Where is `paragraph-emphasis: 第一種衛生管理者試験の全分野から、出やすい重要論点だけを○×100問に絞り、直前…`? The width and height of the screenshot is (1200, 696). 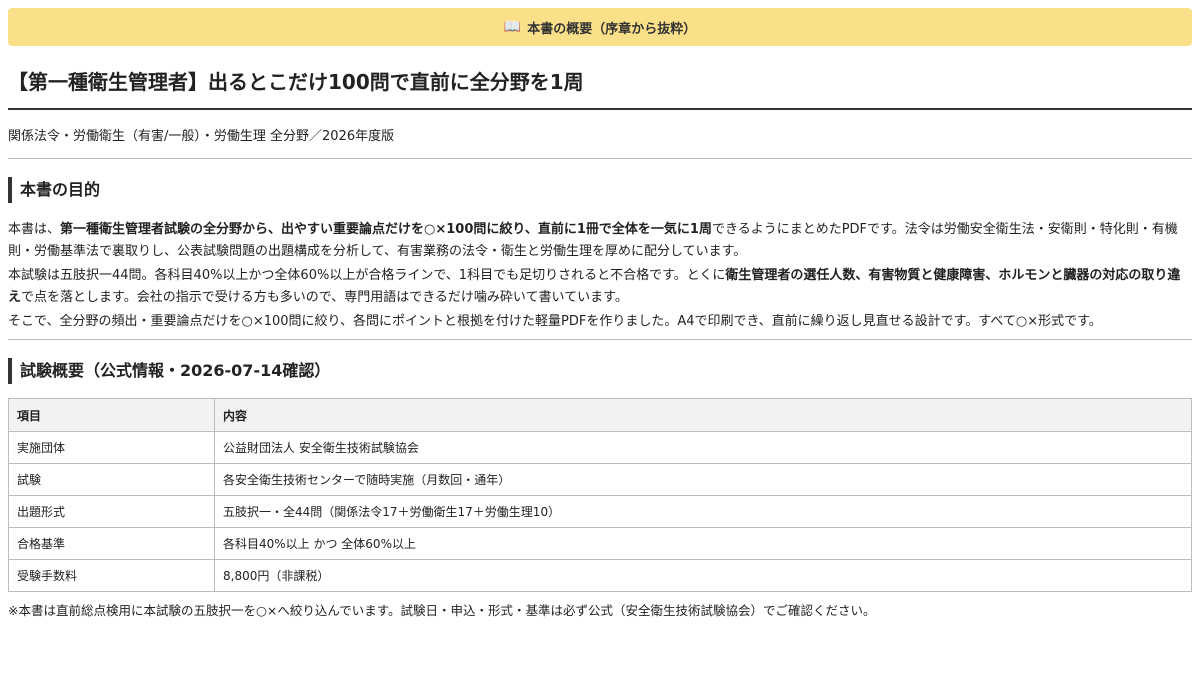 paragraph-emphasis: 第一種衛生管理者試験の全分野から、出やすい重要論点だけを○×100問に絞り、直前… is located at coordinates (386, 229).